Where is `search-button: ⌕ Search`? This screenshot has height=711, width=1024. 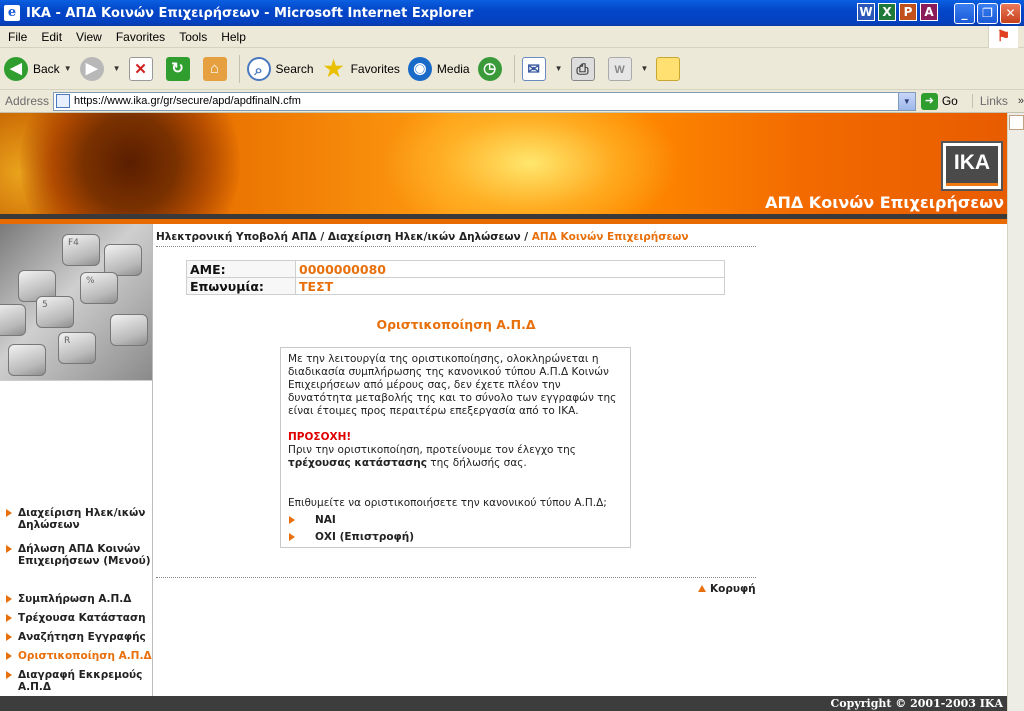 search-button: ⌕ Search is located at coordinates (280, 69).